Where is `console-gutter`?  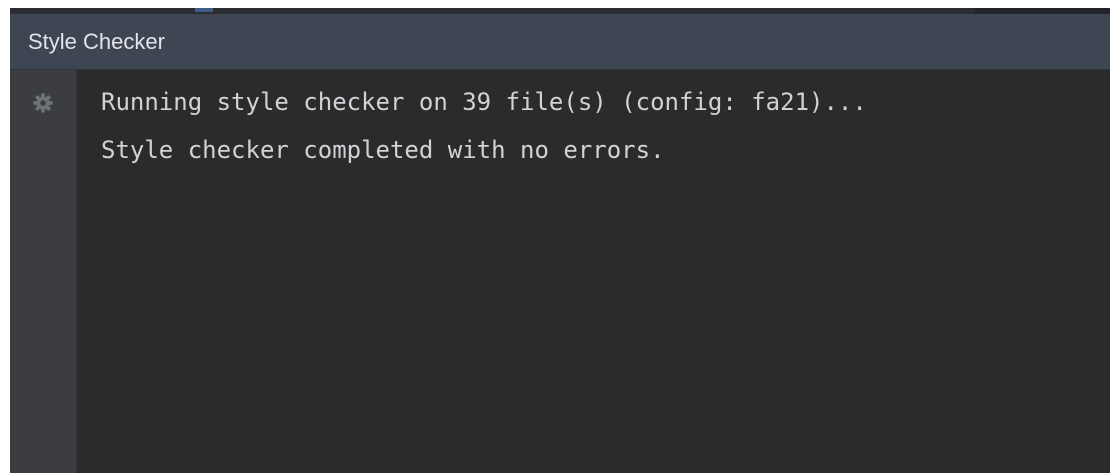
console-gutter is located at coordinates (43, 271).